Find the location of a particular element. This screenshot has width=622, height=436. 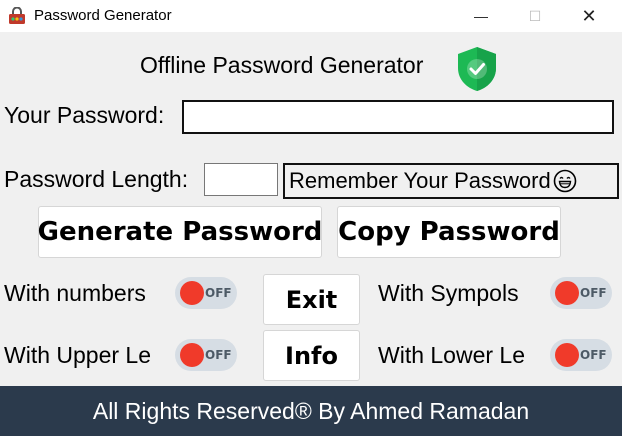

with-lower-toggle: OFF is located at coordinates (581, 355).